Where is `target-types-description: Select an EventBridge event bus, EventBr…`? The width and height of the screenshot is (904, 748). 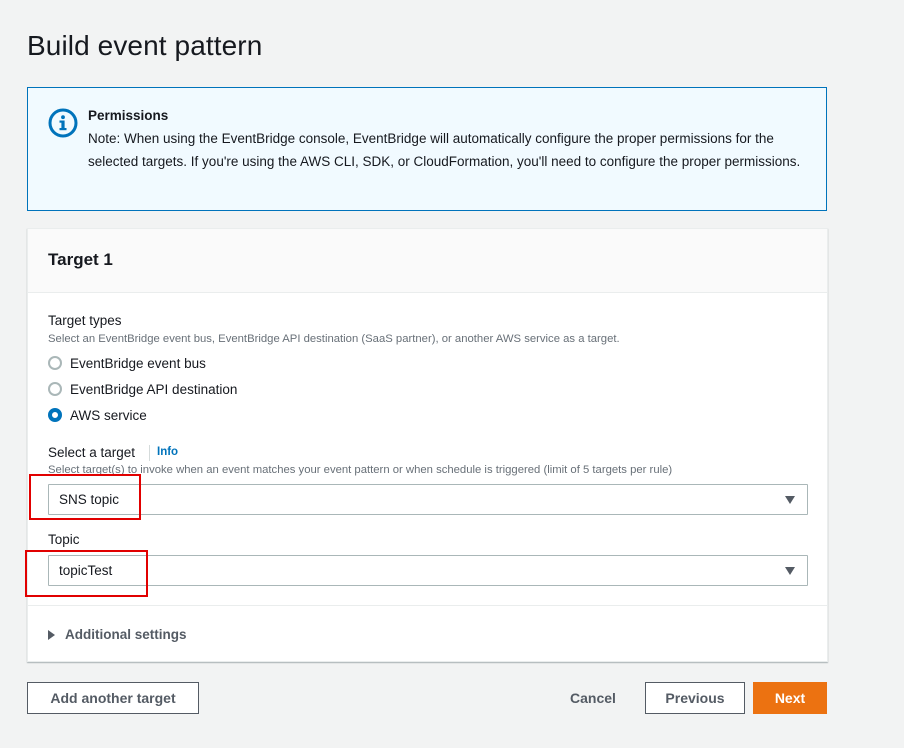
target-types-description: Select an EventBridge event bus, EventBr… is located at coordinates (334, 339).